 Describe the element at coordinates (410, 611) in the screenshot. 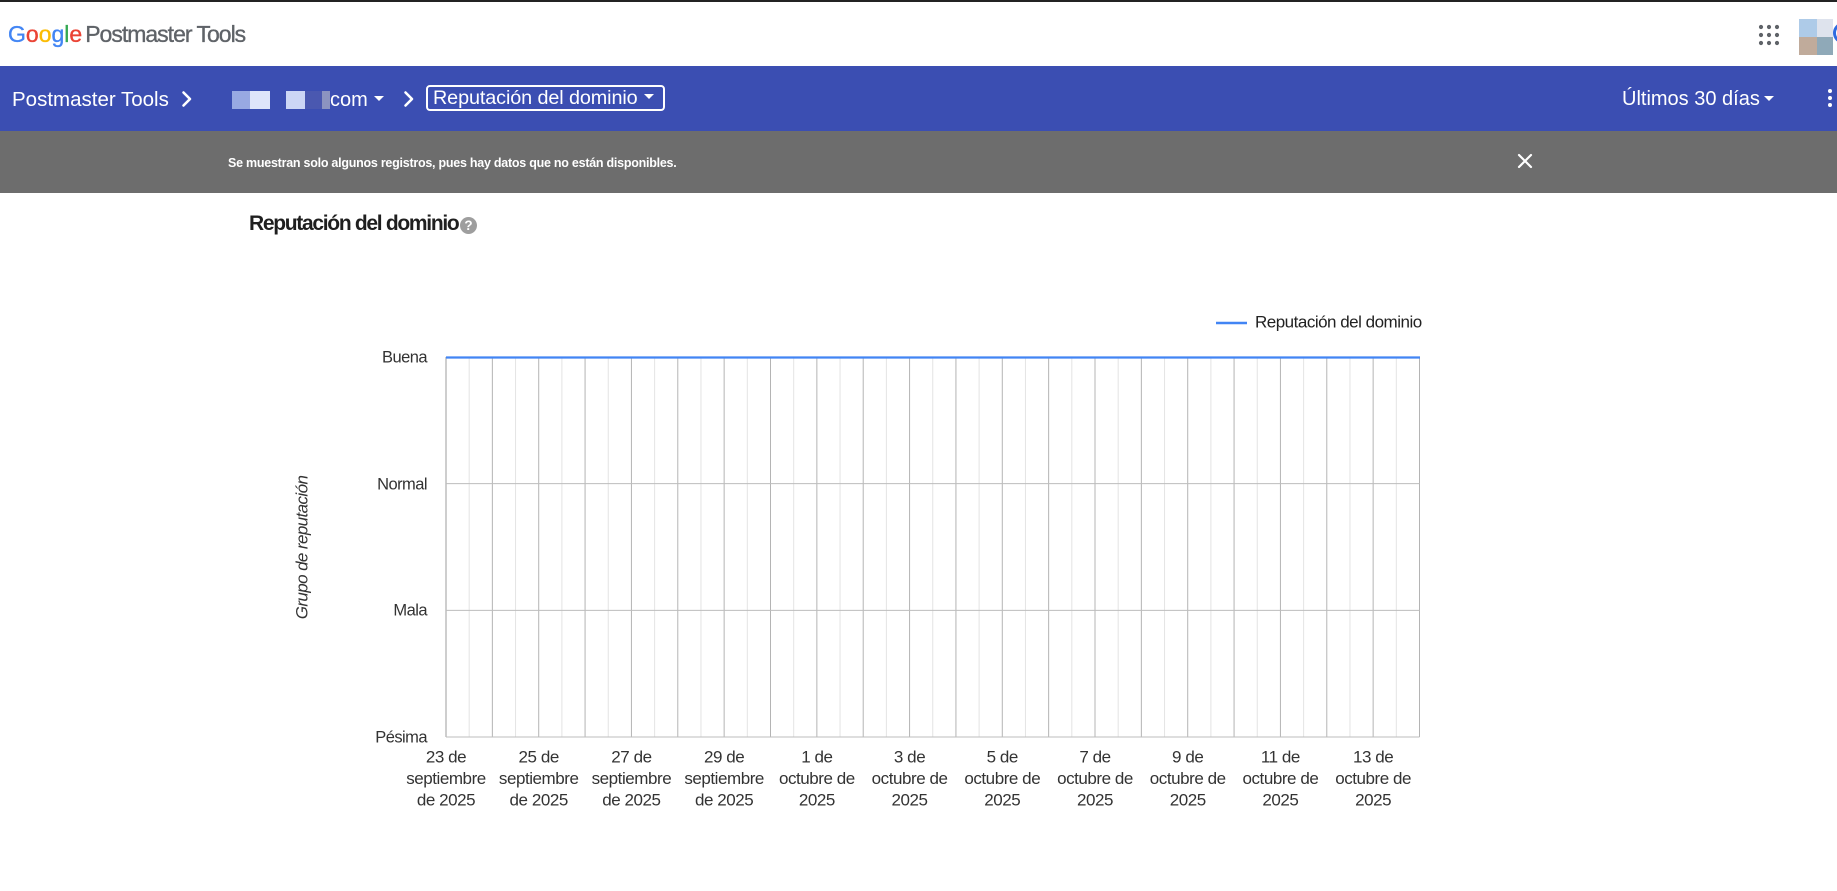

I see `svg-text: Mala` at that location.